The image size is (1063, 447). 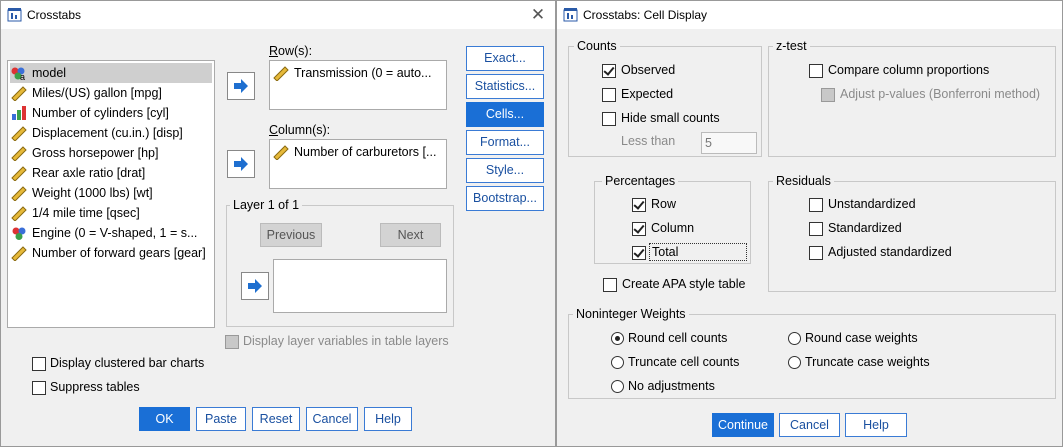 I want to click on ordinal-bar-icon, so click(x=19, y=113).